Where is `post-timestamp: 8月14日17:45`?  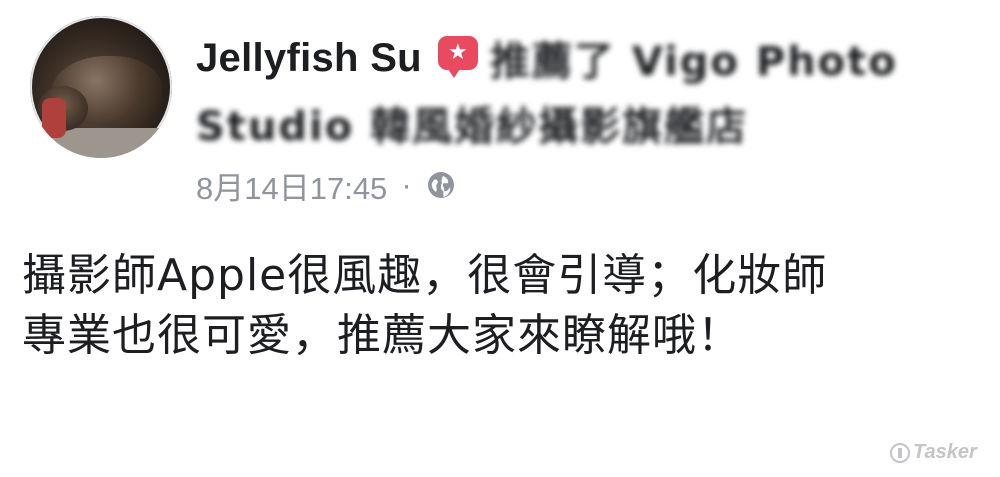
post-timestamp: 8月14日17:45 is located at coordinates (291, 185).